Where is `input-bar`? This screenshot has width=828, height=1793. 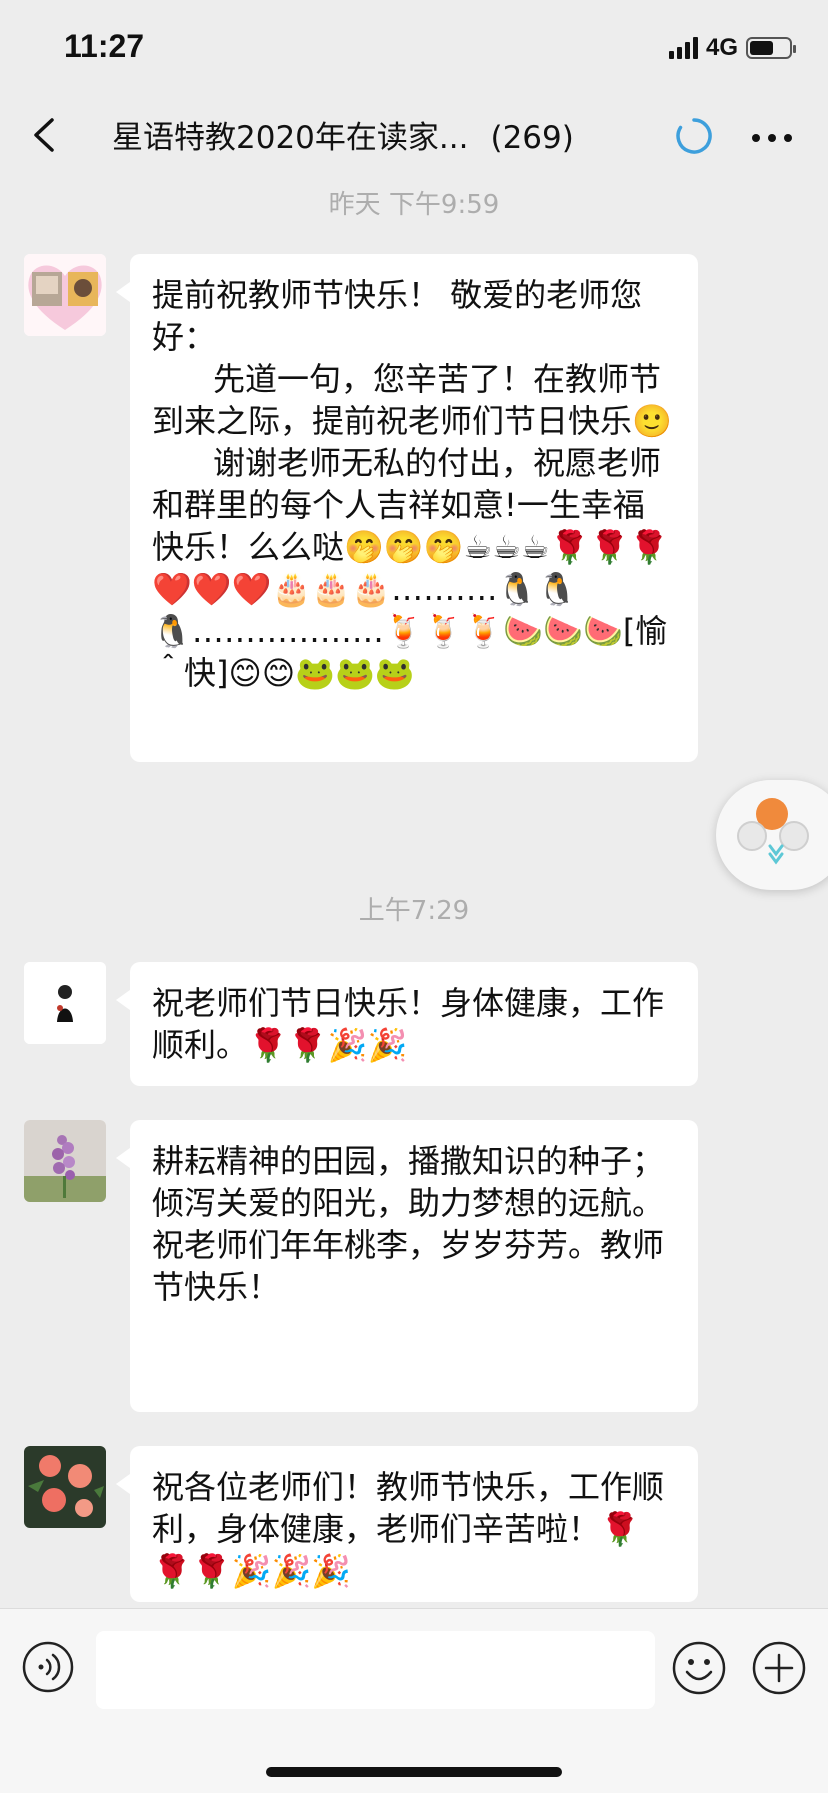 input-bar is located at coordinates (414, 1700).